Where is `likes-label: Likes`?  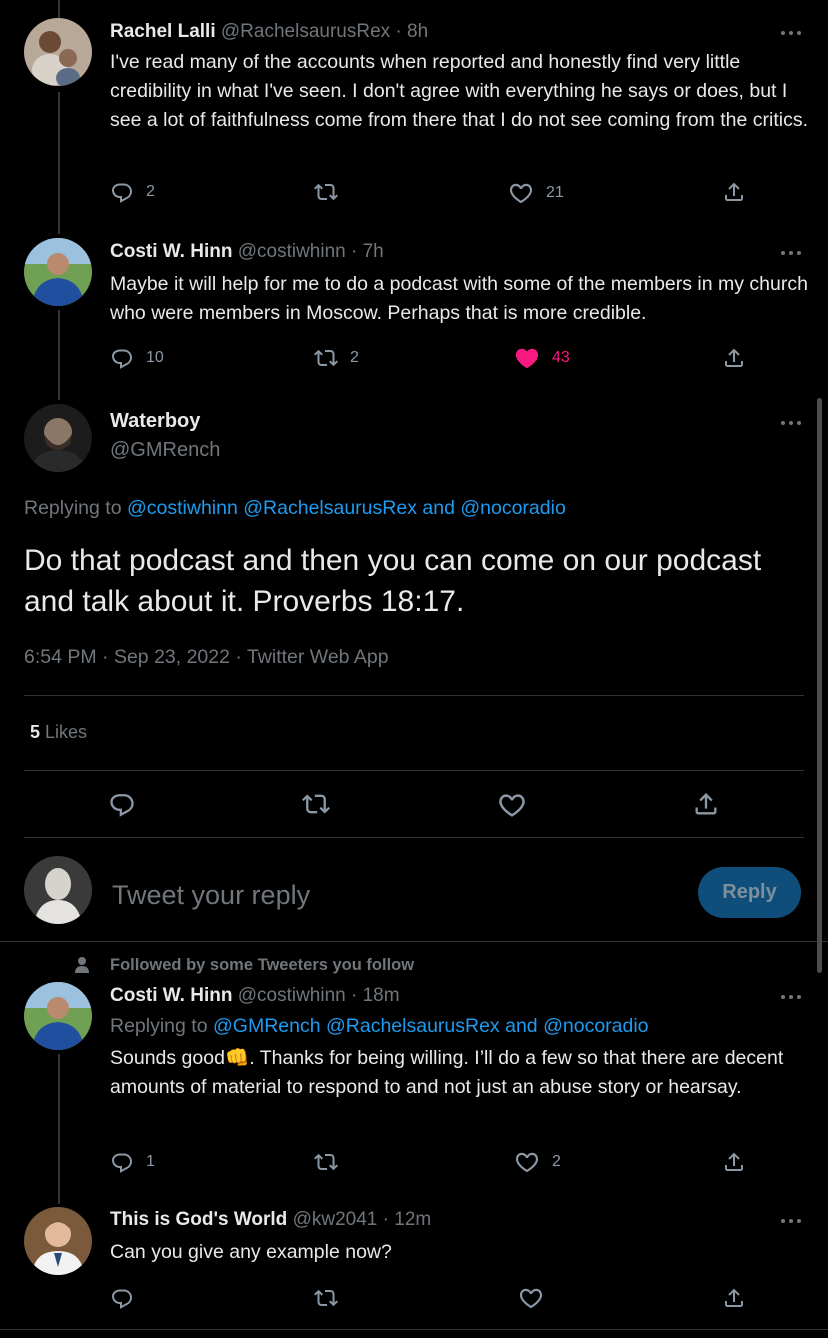
likes-label: Likes is located at coordinates (66, 732).